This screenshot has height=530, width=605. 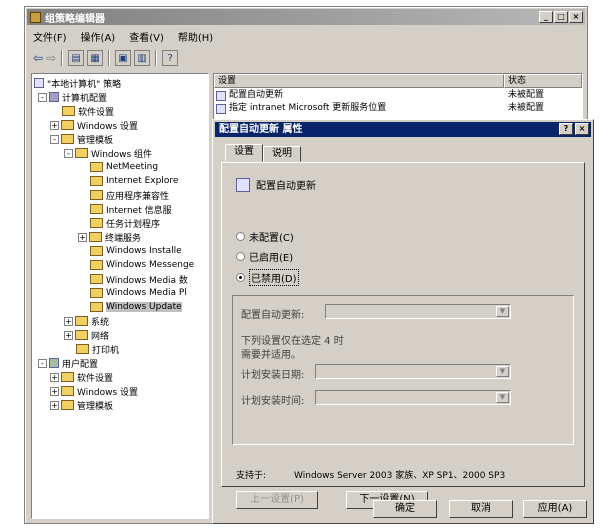 What do you see at coordinates (405, 509) in the screenshot?
I see `ok-button: 确定` at bounding box center [405, 509].